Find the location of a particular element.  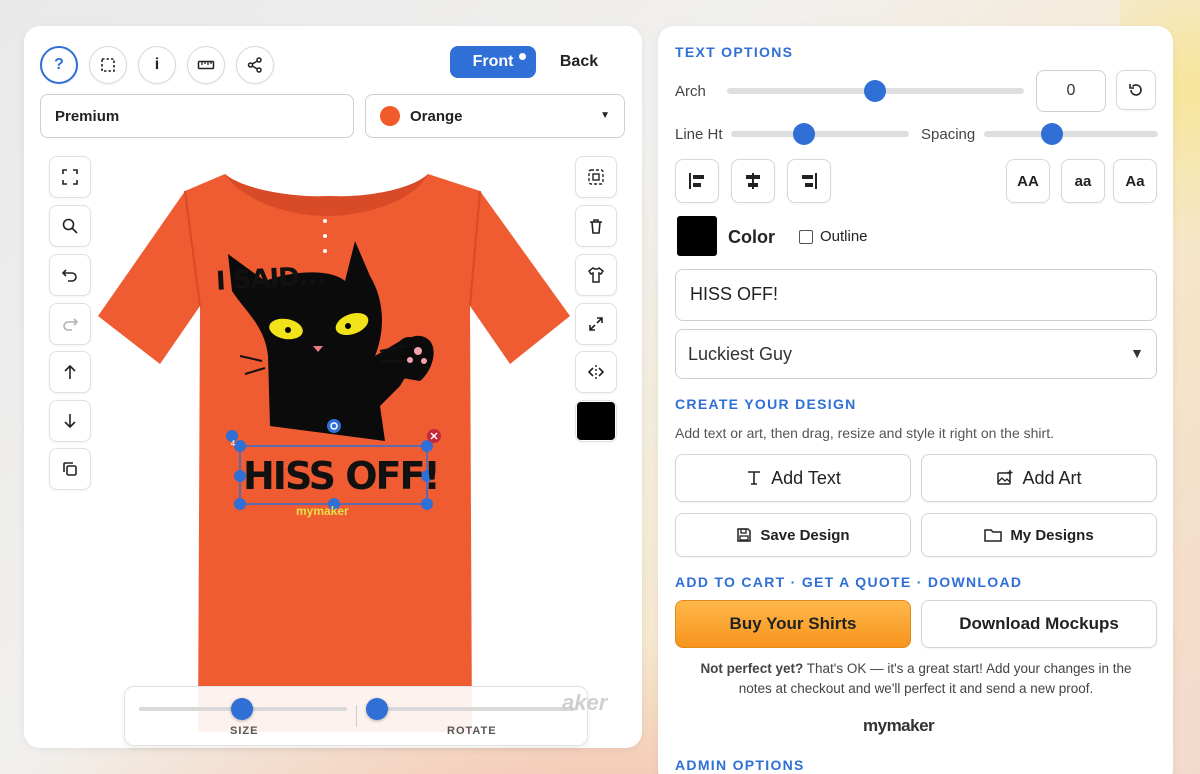

font-select: Luckiest Guy ▼ is located at coordinates (916, 354).